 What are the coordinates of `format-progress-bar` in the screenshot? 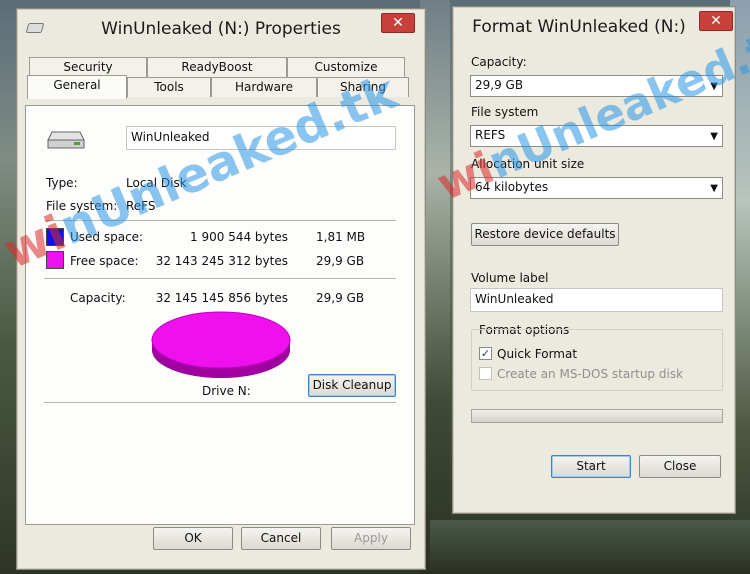 It's located at (597, 416).